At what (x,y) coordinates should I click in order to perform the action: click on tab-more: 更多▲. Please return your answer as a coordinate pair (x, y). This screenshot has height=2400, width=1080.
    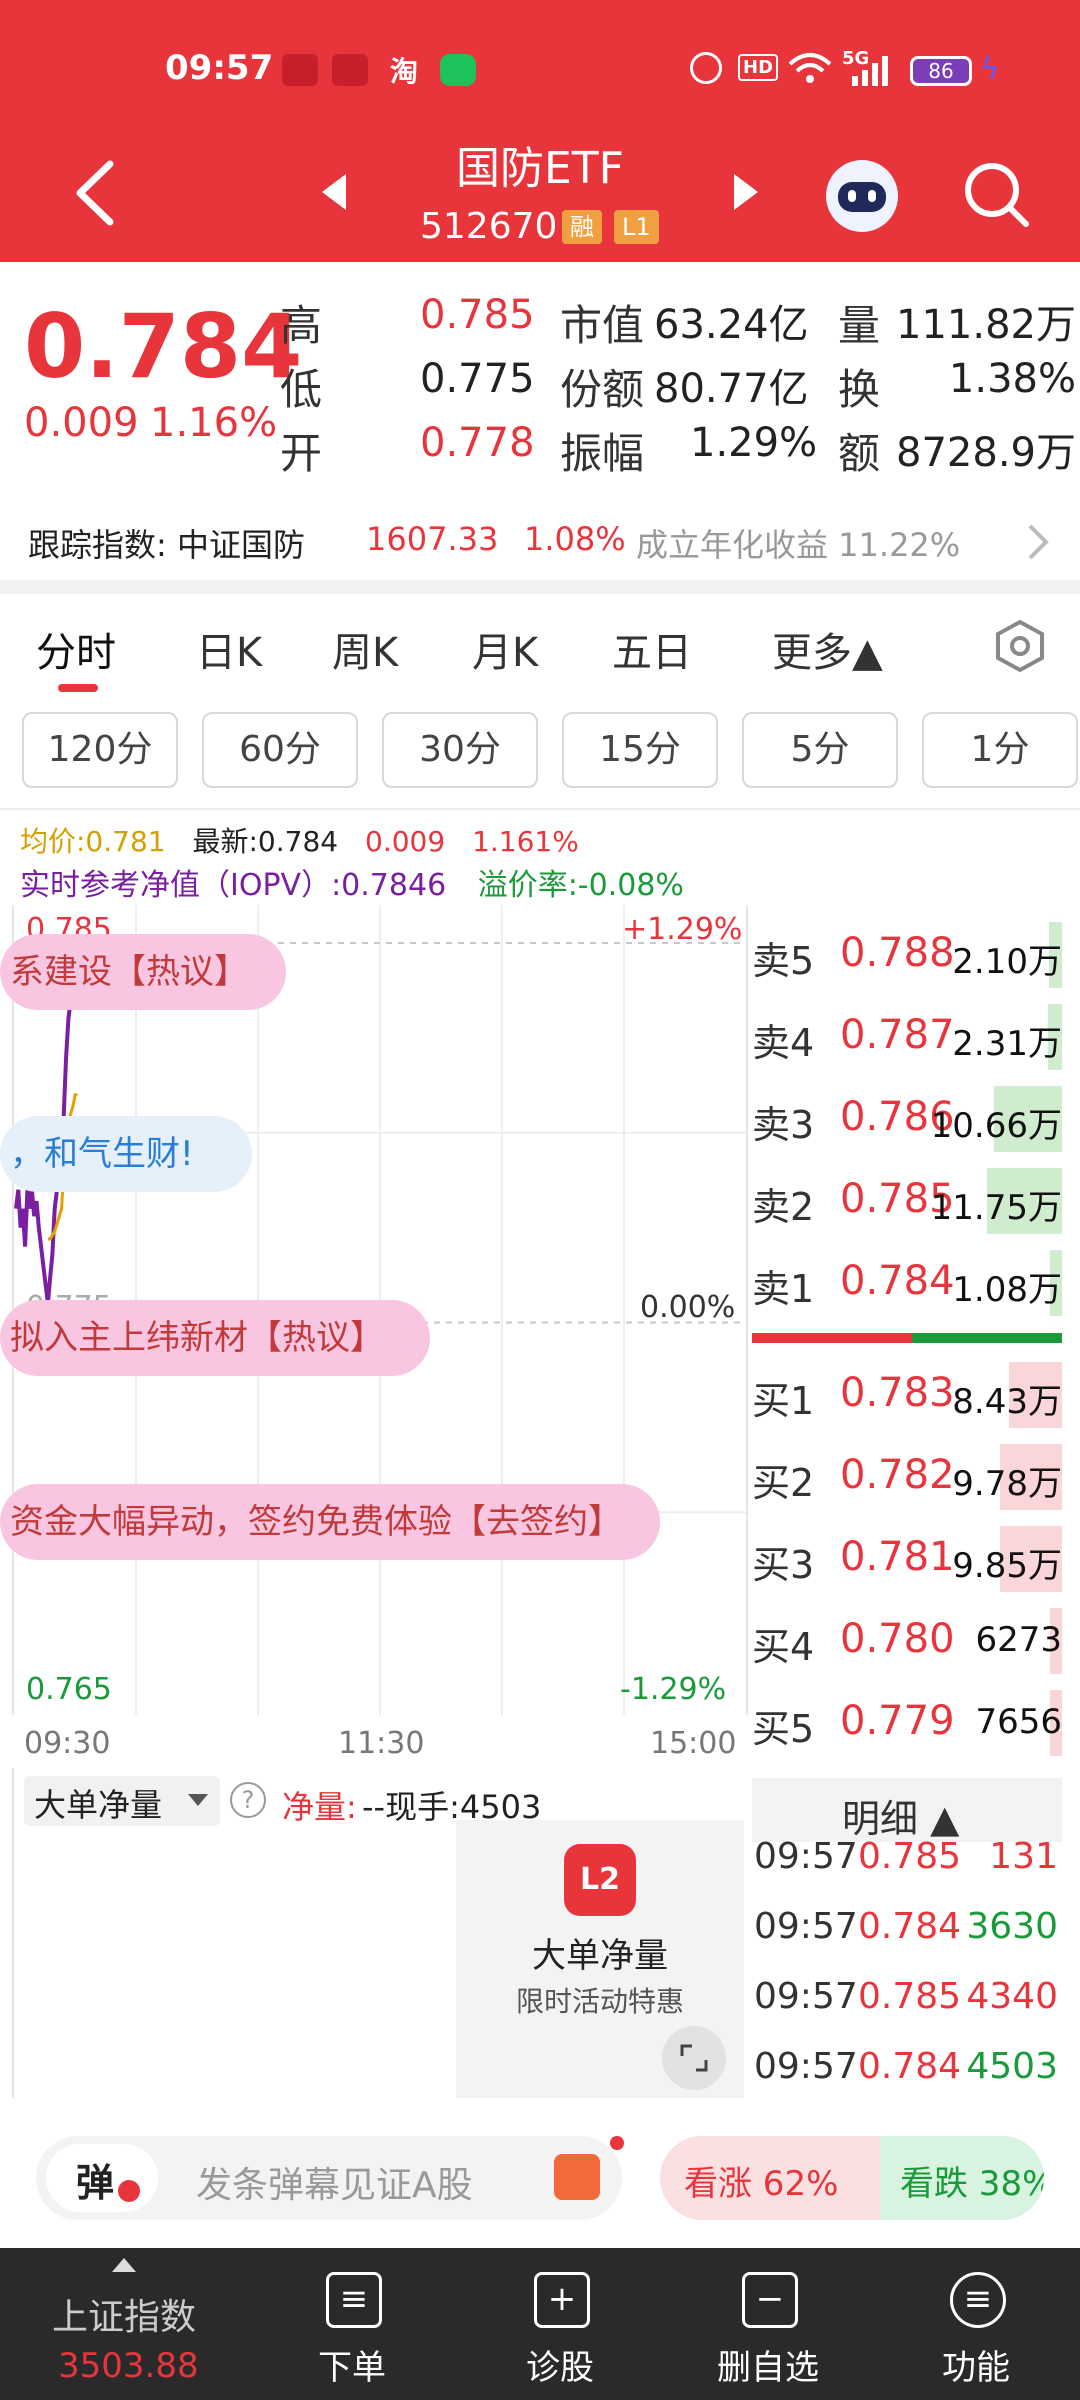
    Looking at the image, I should click on (827, 649).